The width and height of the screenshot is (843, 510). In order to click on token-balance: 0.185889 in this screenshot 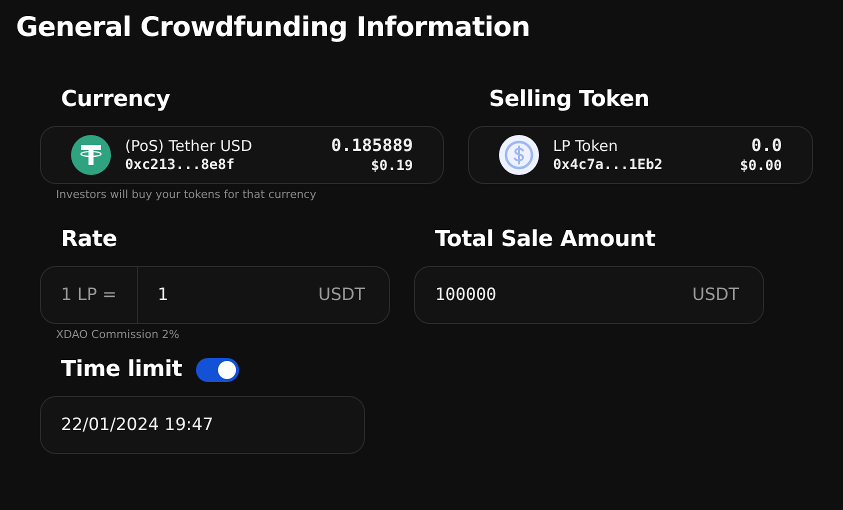, I will do `click(372, 146)`.